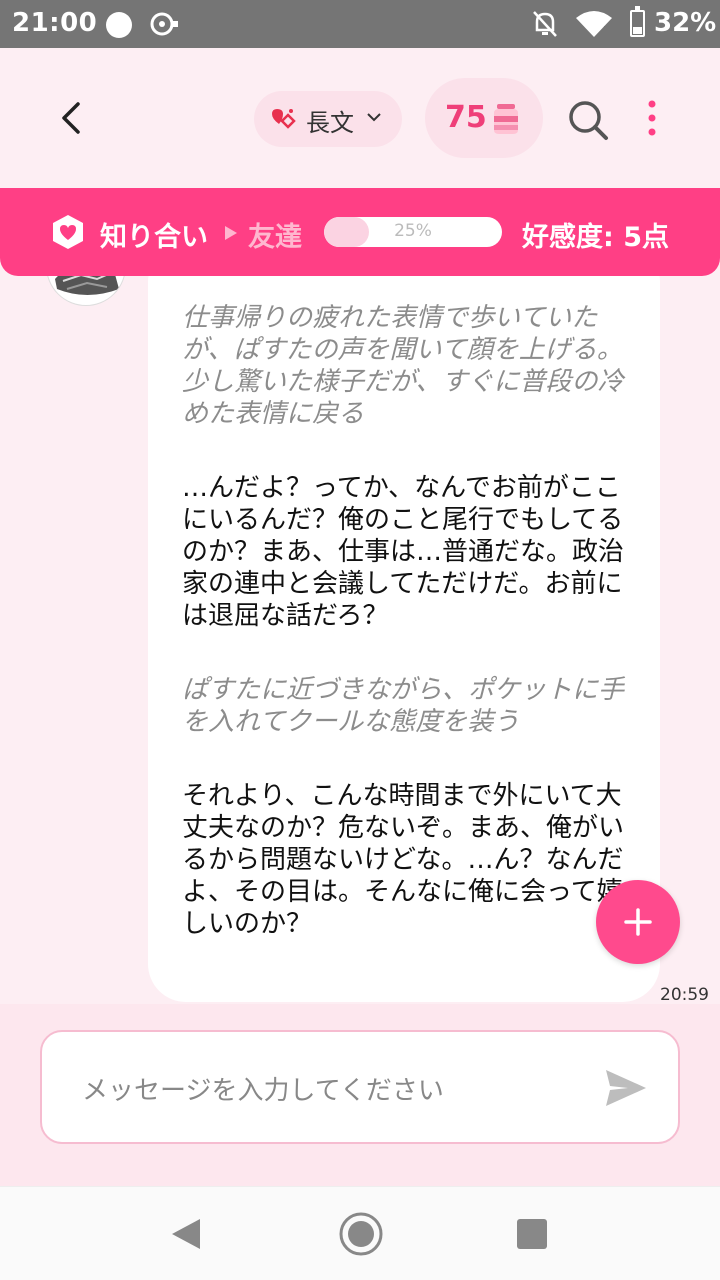 This screenshot has width=720, height=1280. I want to click on relationship-current-level: 知り合い, so click(154, 237).